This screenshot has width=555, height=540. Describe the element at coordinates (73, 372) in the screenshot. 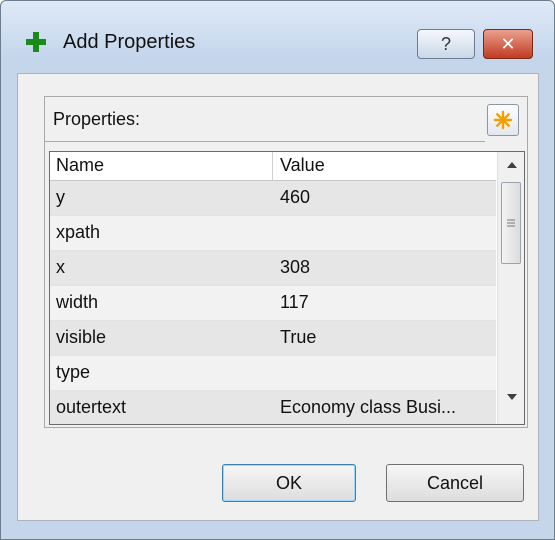

I see `property-name: type` at that location.